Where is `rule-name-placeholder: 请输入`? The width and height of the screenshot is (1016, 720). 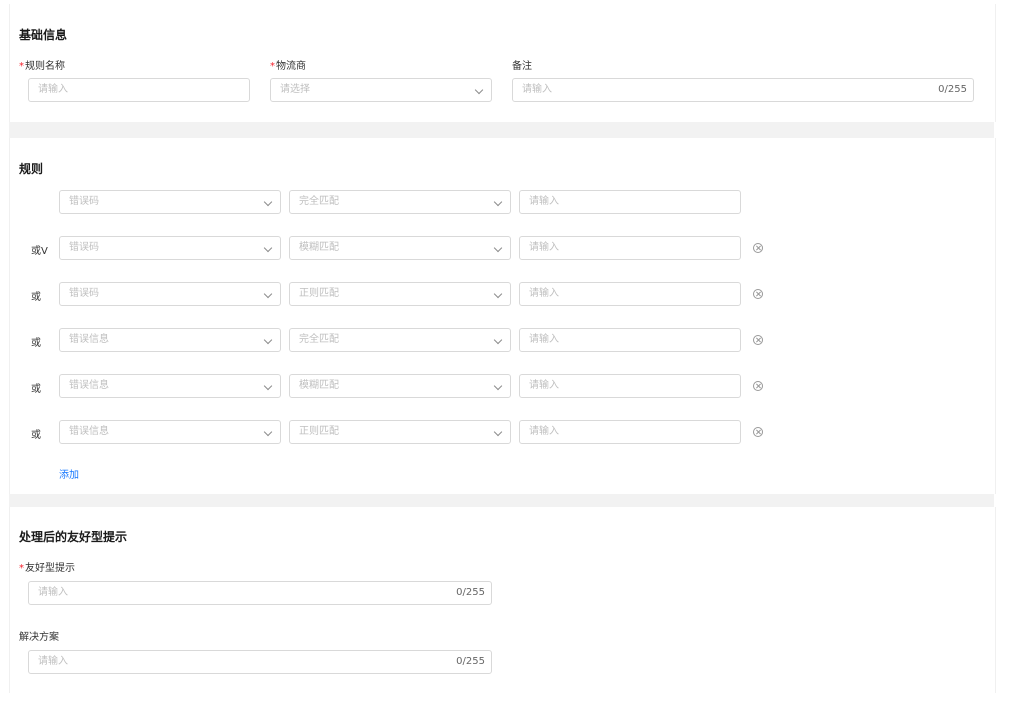
rule-name-placeholder: 请输入 is located at coordinates (53, 89).